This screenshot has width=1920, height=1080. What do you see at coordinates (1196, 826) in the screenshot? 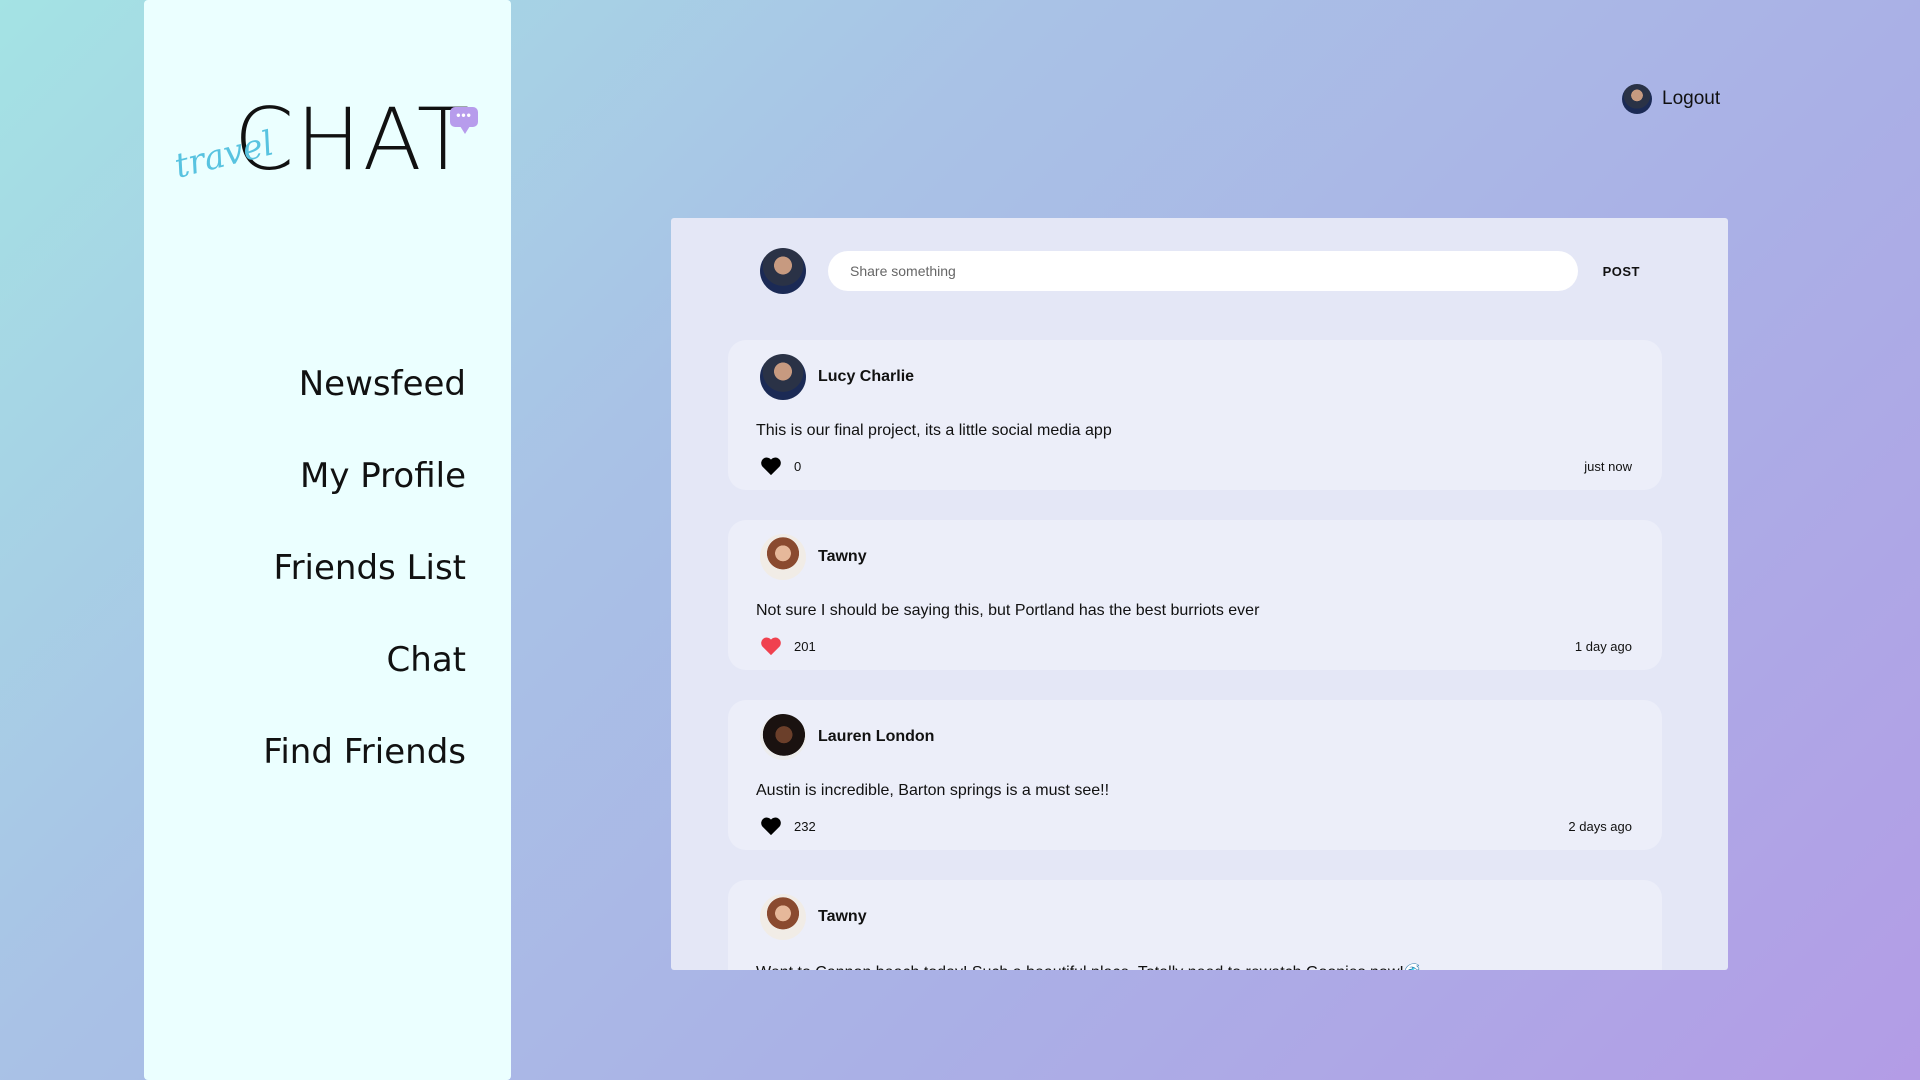
I see `post-footer: 232 2 days ago` at bounding box center [1196, 826].